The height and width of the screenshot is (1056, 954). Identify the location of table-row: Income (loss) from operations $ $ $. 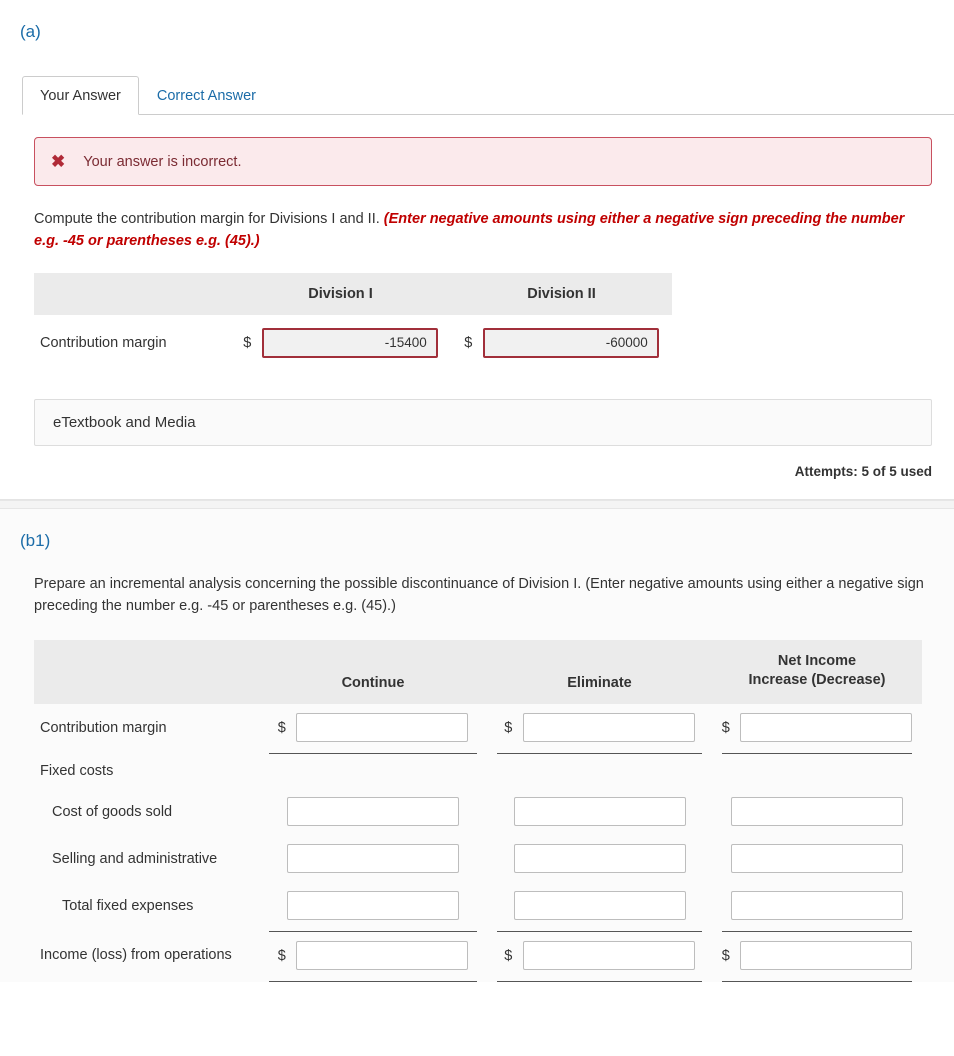
(478, 955).